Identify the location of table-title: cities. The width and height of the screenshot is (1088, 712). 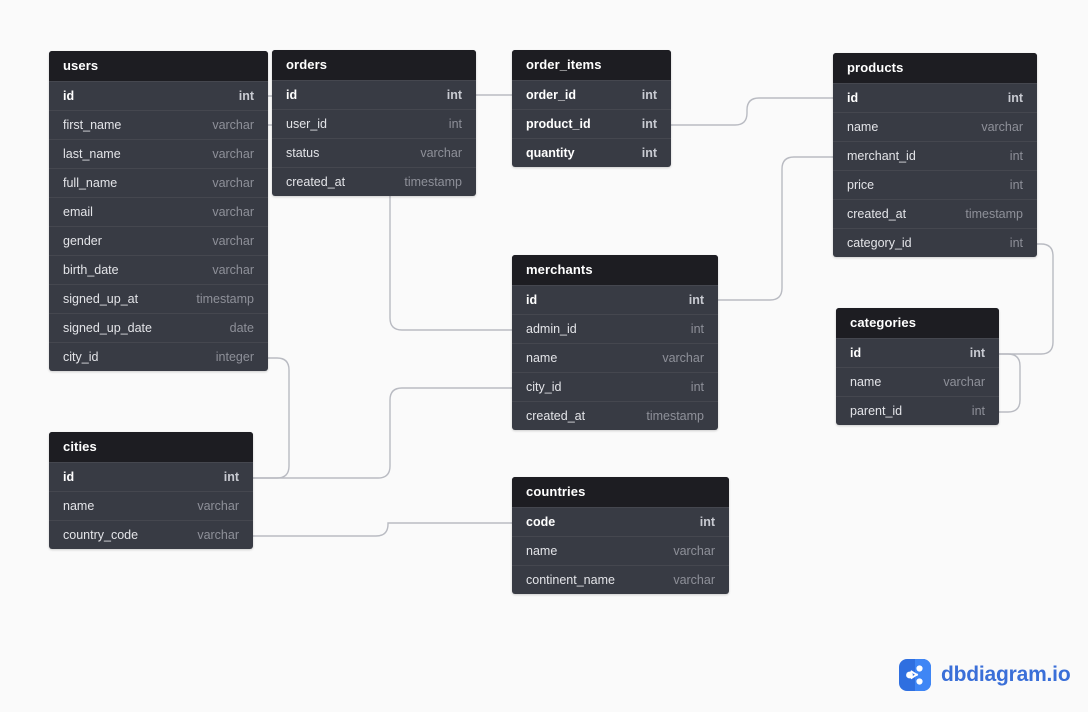
(151, 447).